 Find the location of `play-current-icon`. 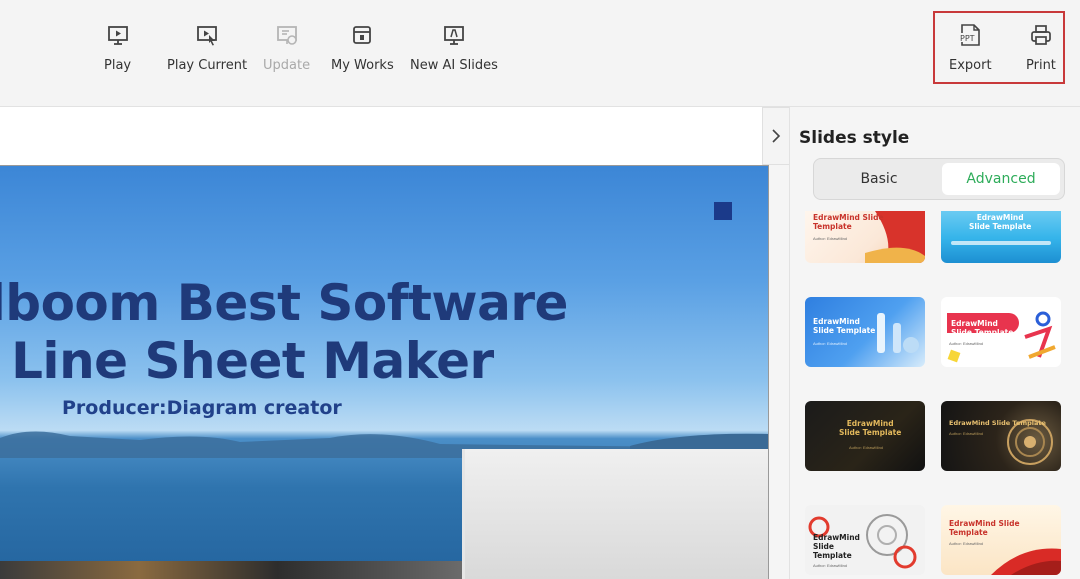

play-current-icon is located at coordinates (207, 35).